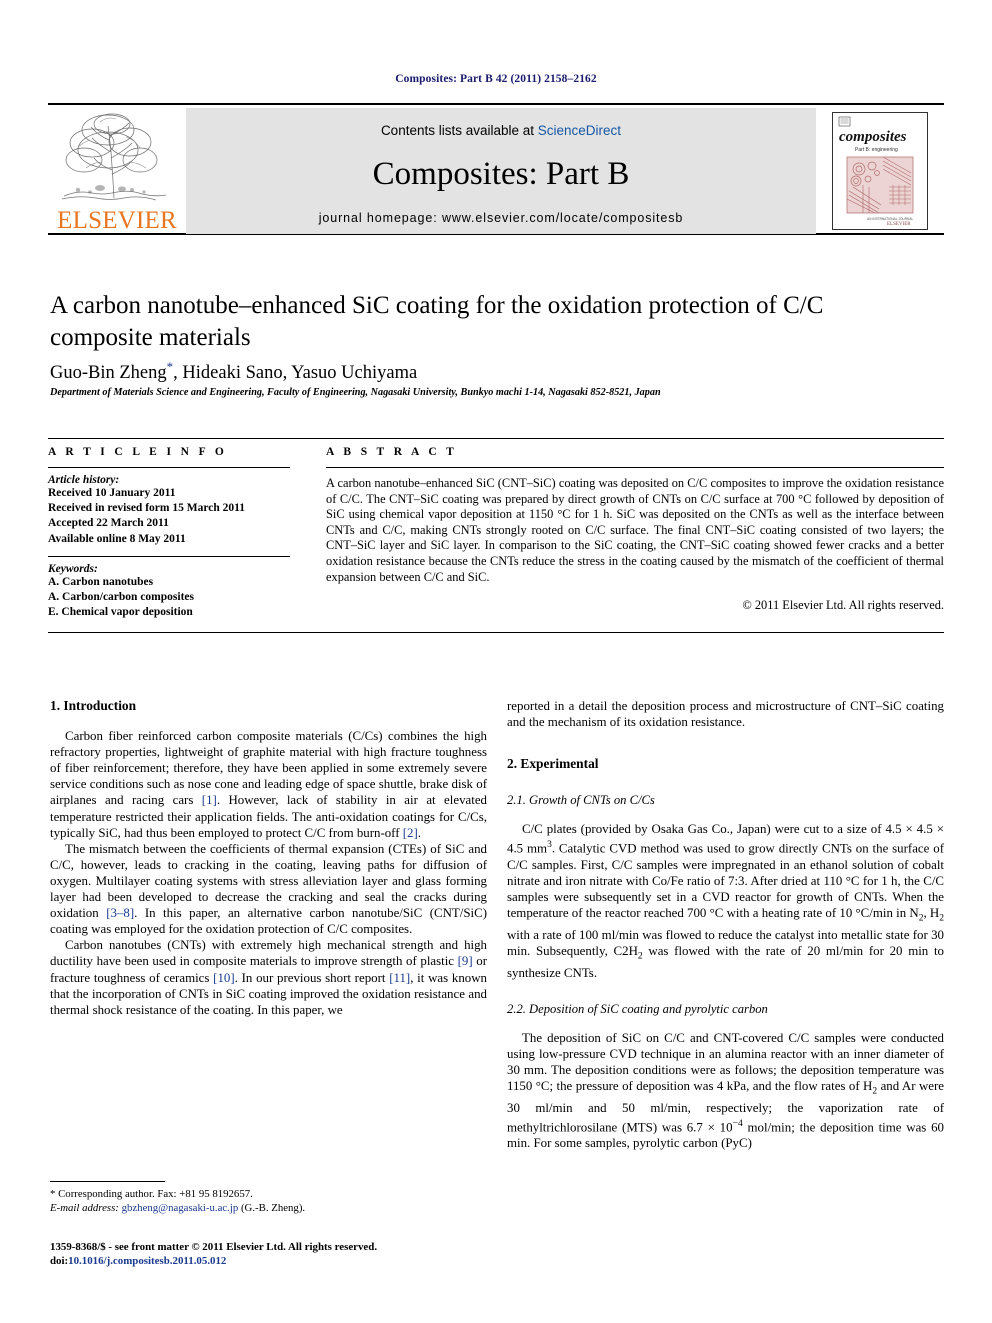  Describe the element at coordinates (59, 1261) in the screenshot. I see `doi-label: doi:` at that location.